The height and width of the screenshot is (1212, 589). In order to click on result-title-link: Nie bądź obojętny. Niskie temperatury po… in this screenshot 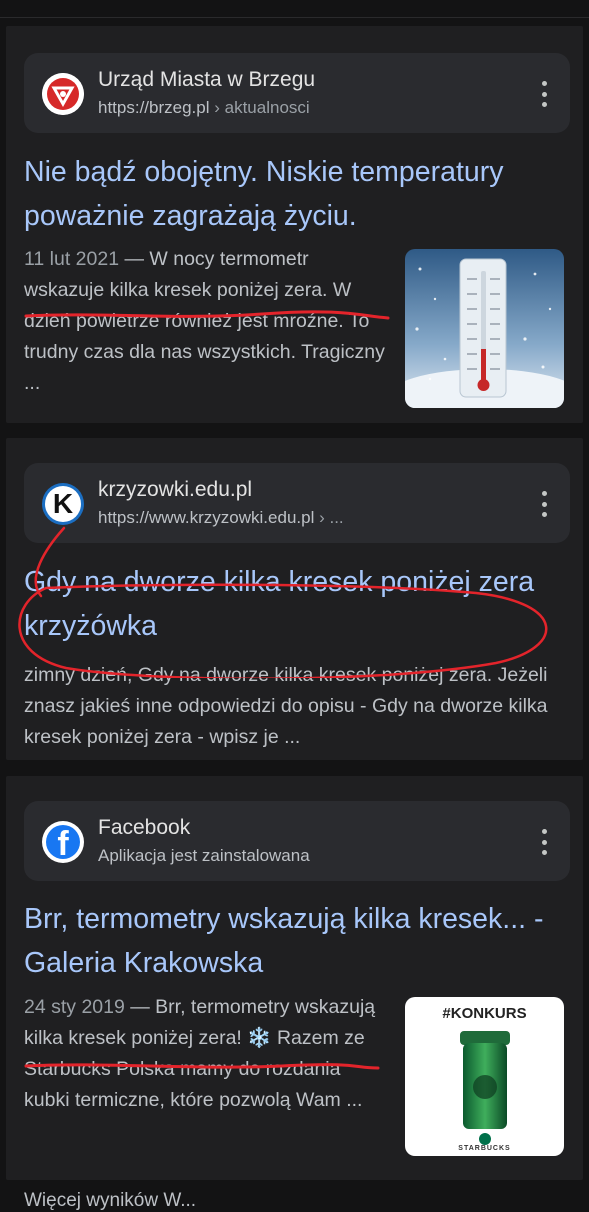, I will do `click(294, 194)`.